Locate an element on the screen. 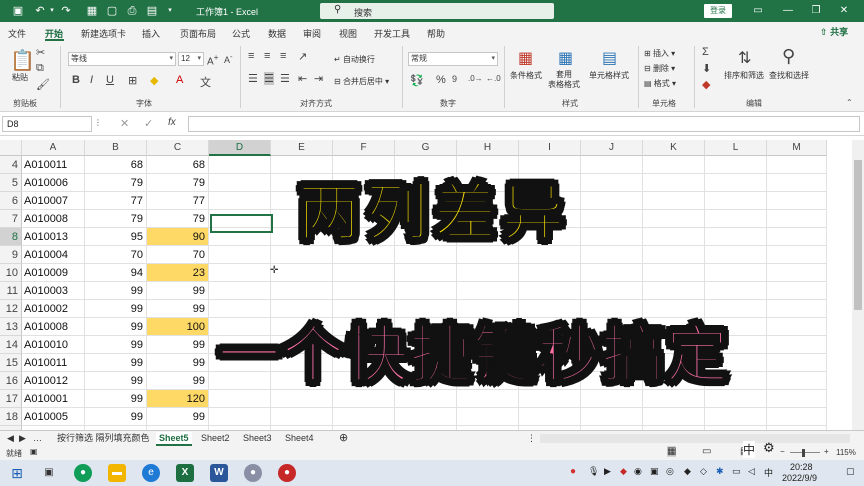 Image resolution: width=864 pixels, height=486 pixels. table-cell: 70 is located at coordinates (116, 255).